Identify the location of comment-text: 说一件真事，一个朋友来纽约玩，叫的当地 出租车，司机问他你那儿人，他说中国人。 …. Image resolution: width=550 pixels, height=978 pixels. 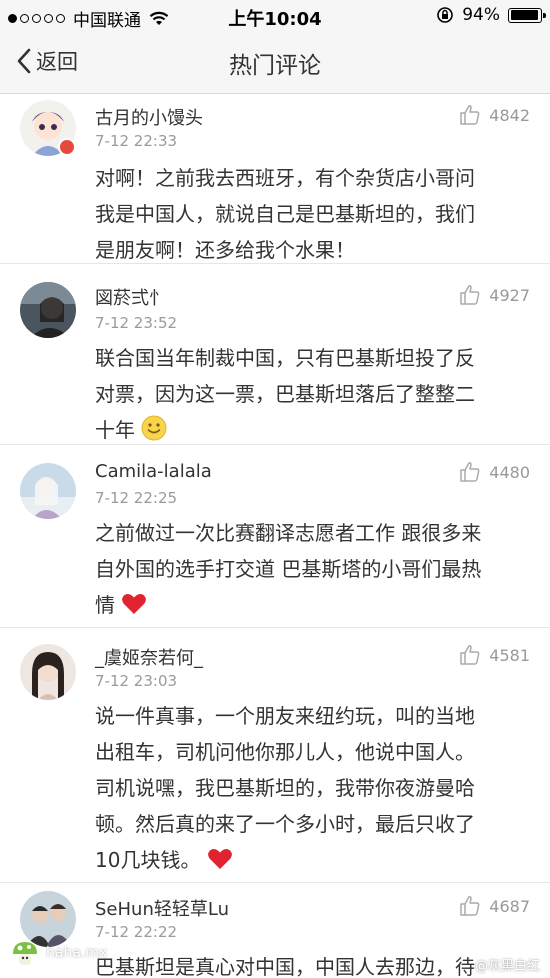
(315, 788).